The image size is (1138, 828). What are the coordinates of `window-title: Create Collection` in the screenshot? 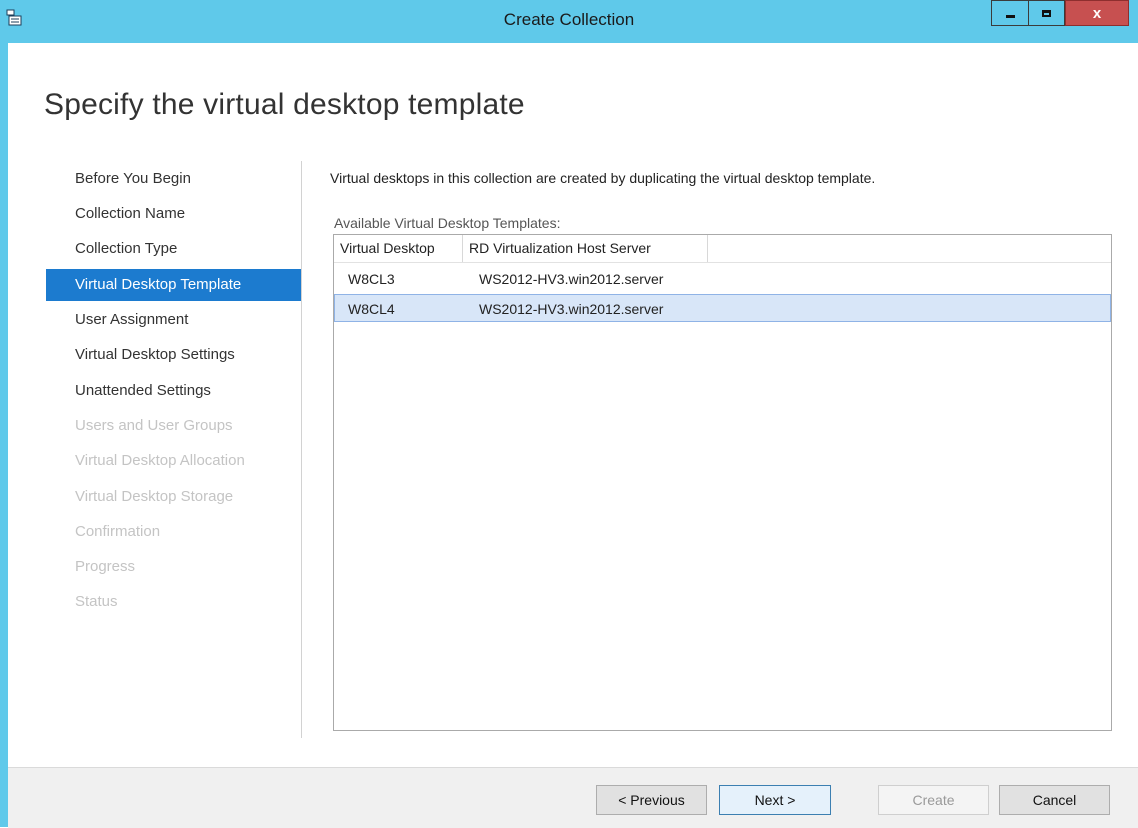 It's located at (569, 19).